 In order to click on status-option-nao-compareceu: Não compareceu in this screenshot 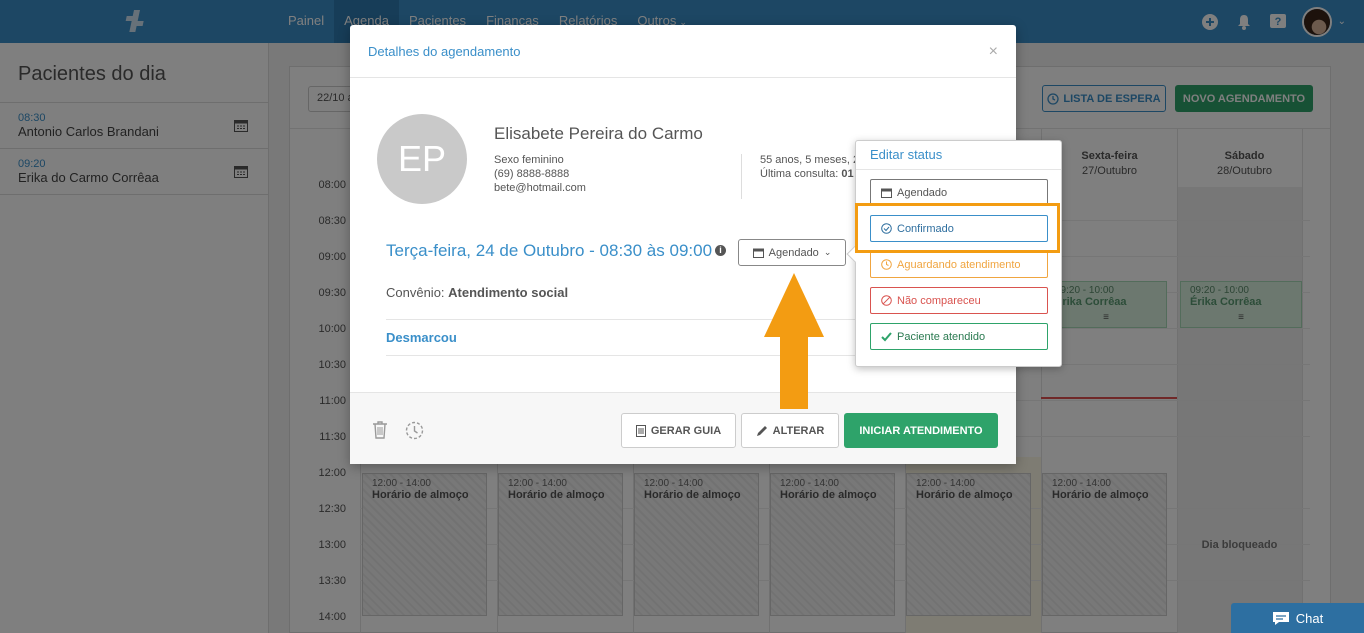, I will do `click(959, 300)`.